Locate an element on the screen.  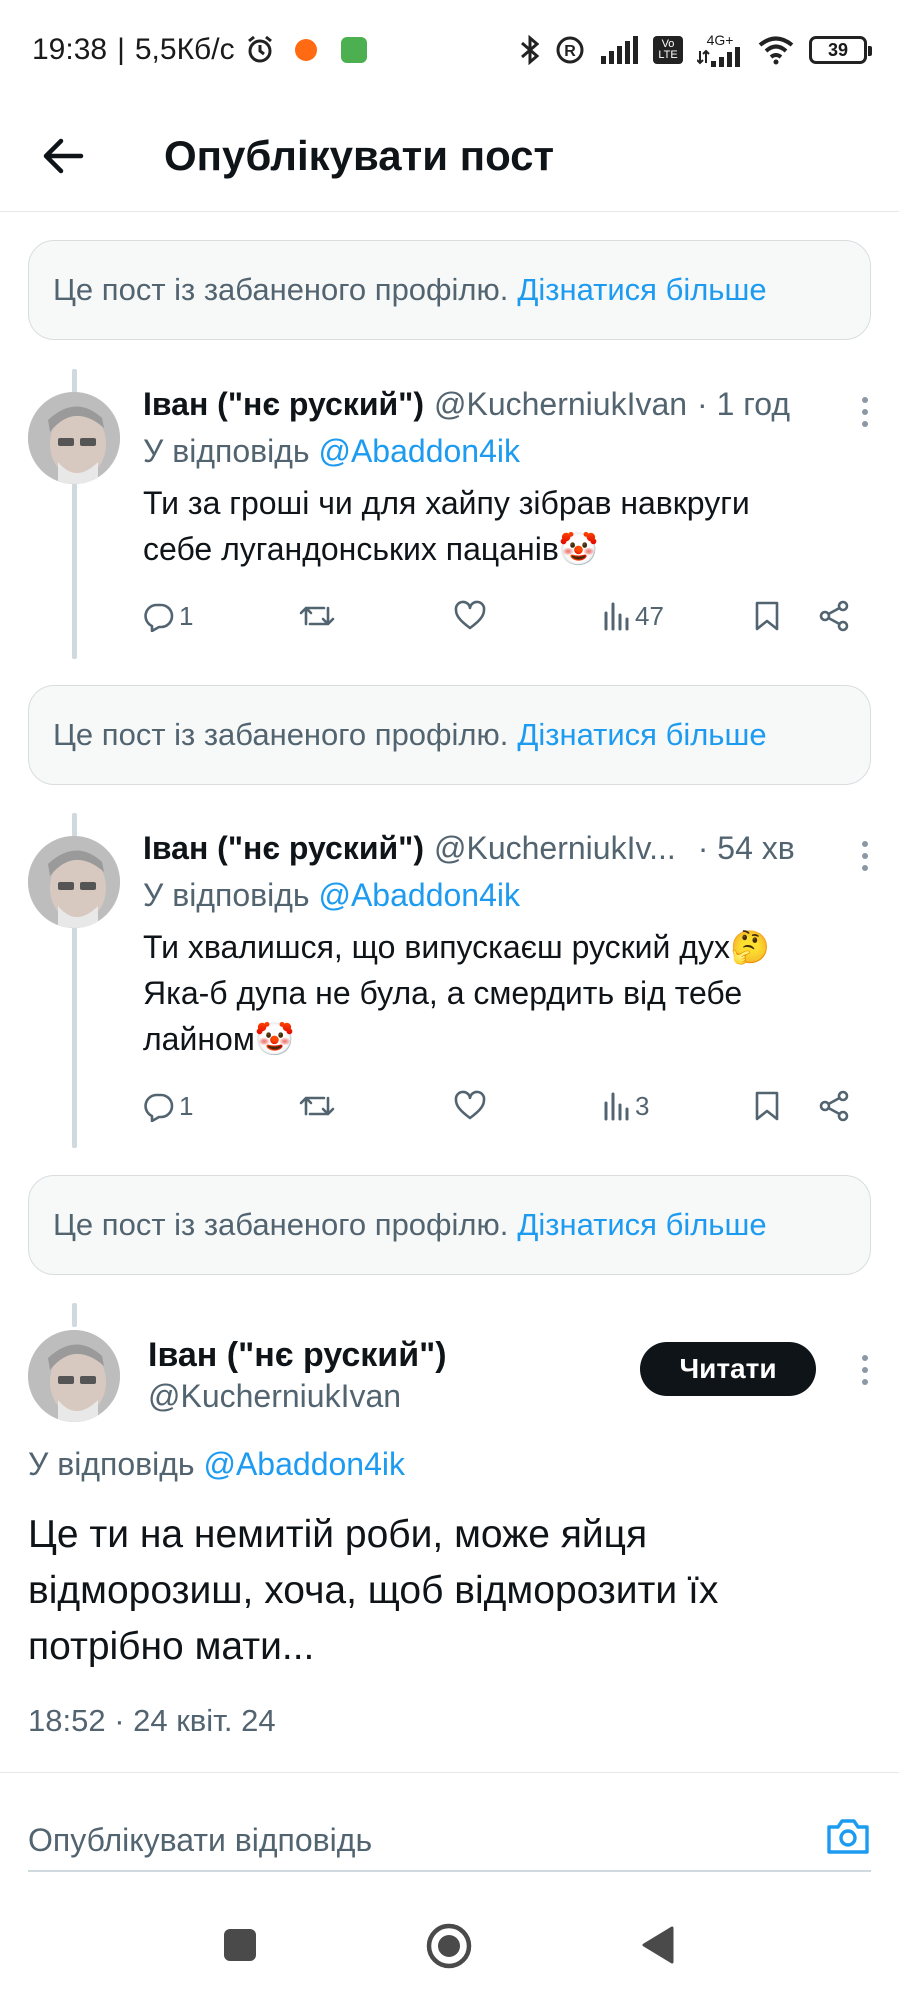
views-button: 47 is located at coordinates (678, 616).